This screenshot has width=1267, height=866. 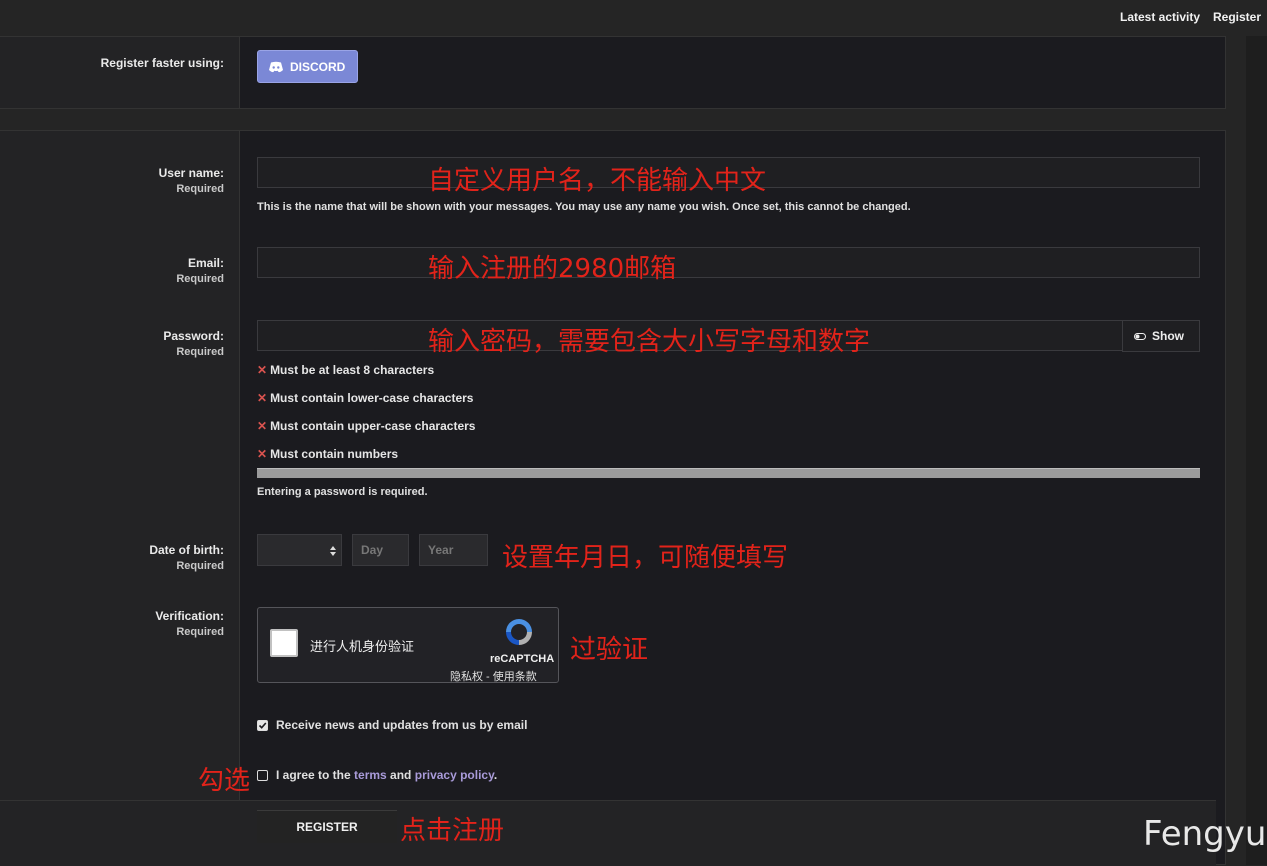 What do you see at coordinates (200, 632) in the screenshot?
I see `verification-required: Required` at bounding box center [200, 632].